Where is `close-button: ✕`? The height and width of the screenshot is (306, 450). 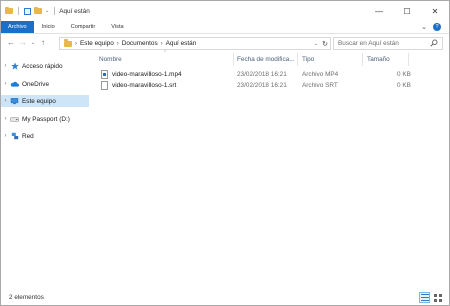 close-button: ✕ is located at coordinates (435, 11).